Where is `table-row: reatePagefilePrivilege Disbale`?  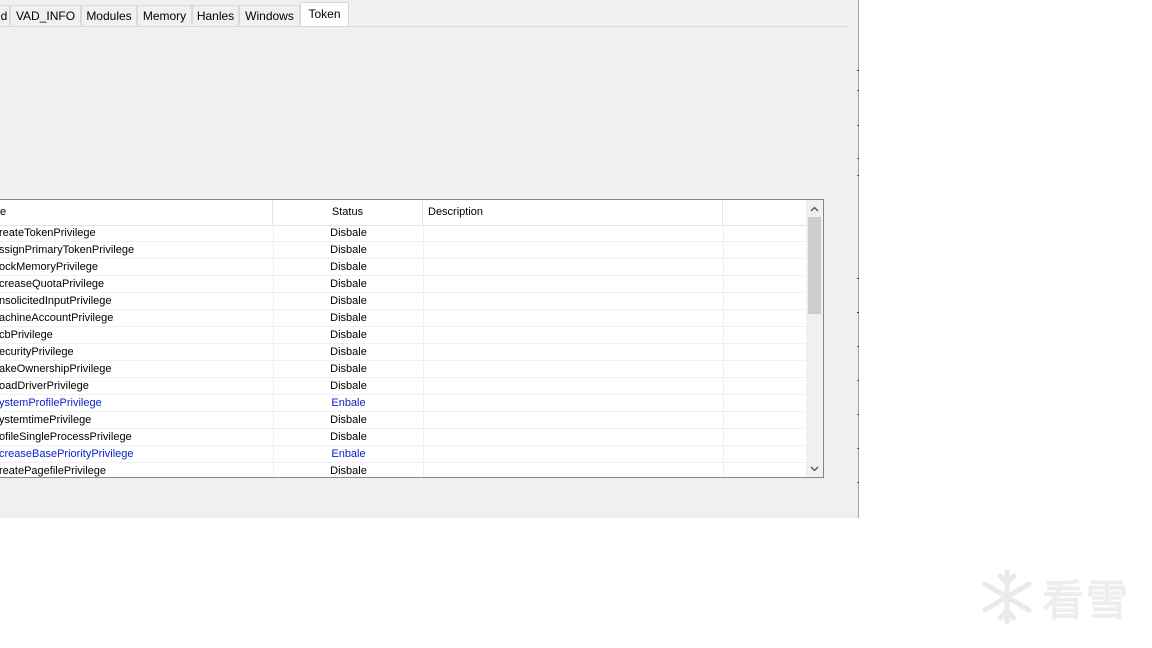 table-row: reatePagefilePrivilege Disbale is located at coordinates (403, 470).